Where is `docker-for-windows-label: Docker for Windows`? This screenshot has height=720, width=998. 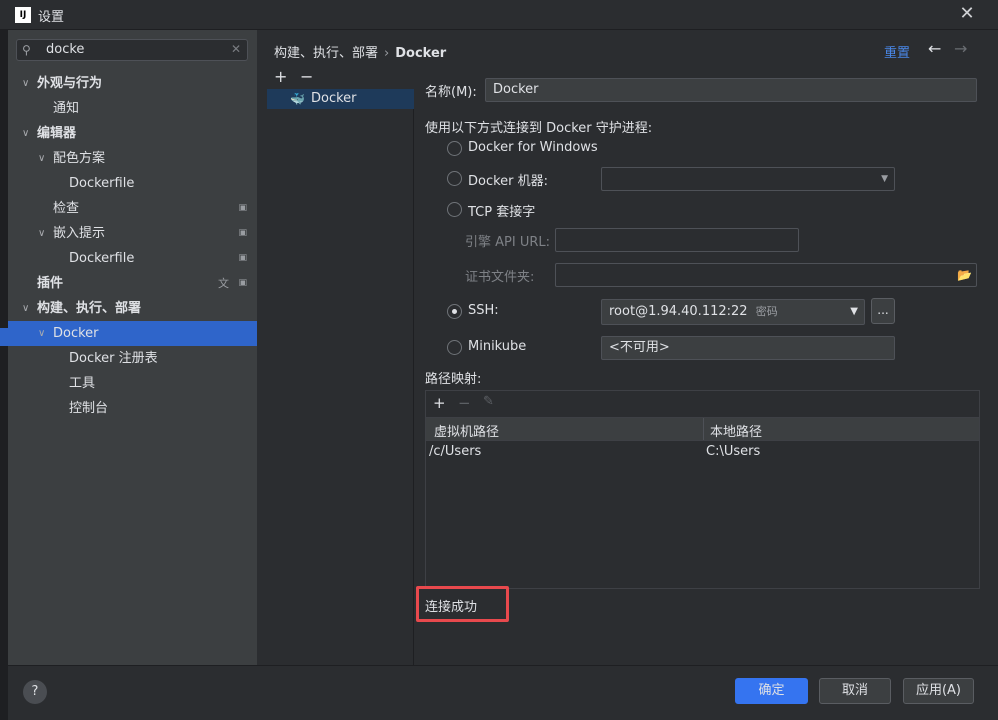
docker-for-windows-label: Docker for Windows is located at coordinates (533, 147).